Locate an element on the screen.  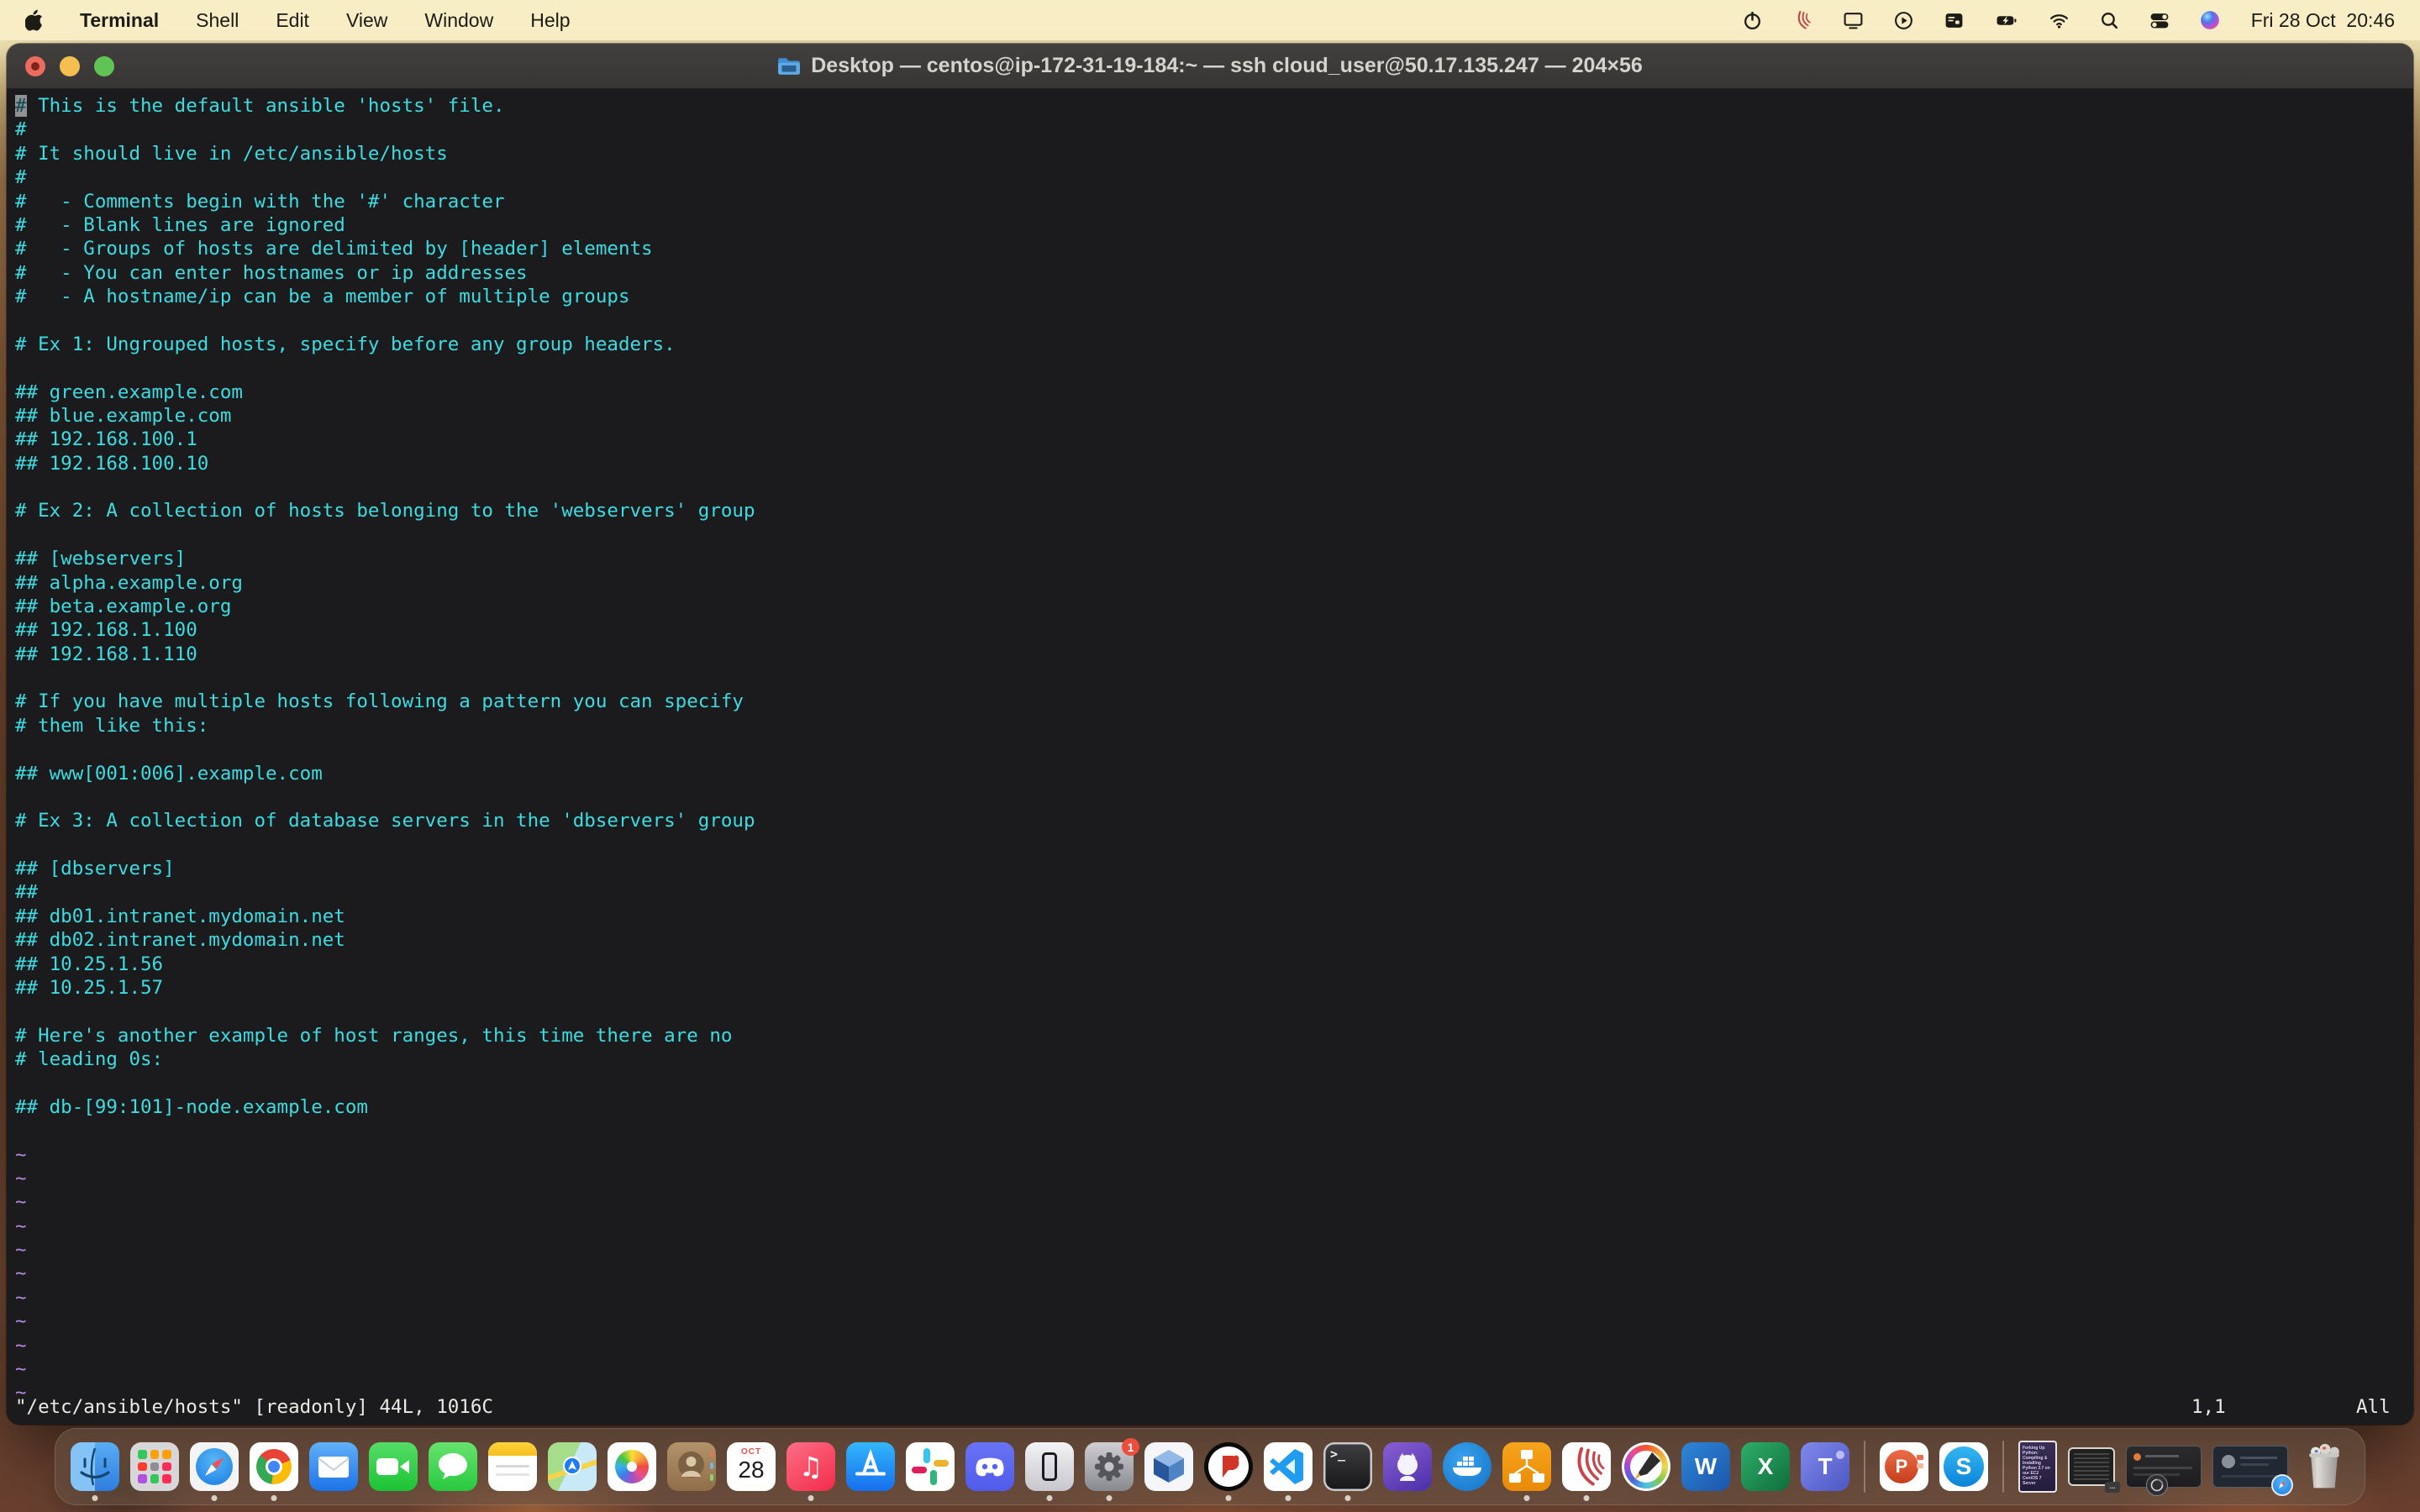
dock-icon-app-store is located at coordinates (870, 1466).